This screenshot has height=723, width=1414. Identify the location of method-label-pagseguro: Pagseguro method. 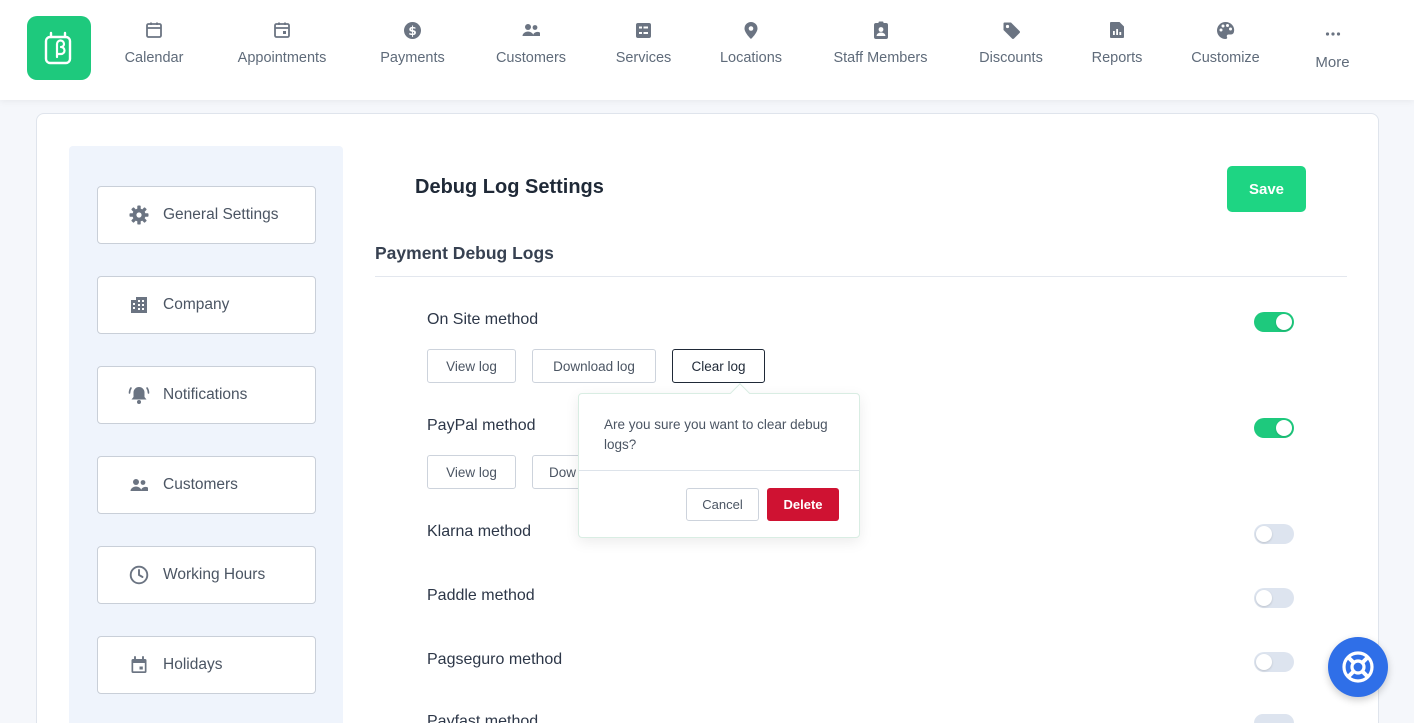
(495, 659).